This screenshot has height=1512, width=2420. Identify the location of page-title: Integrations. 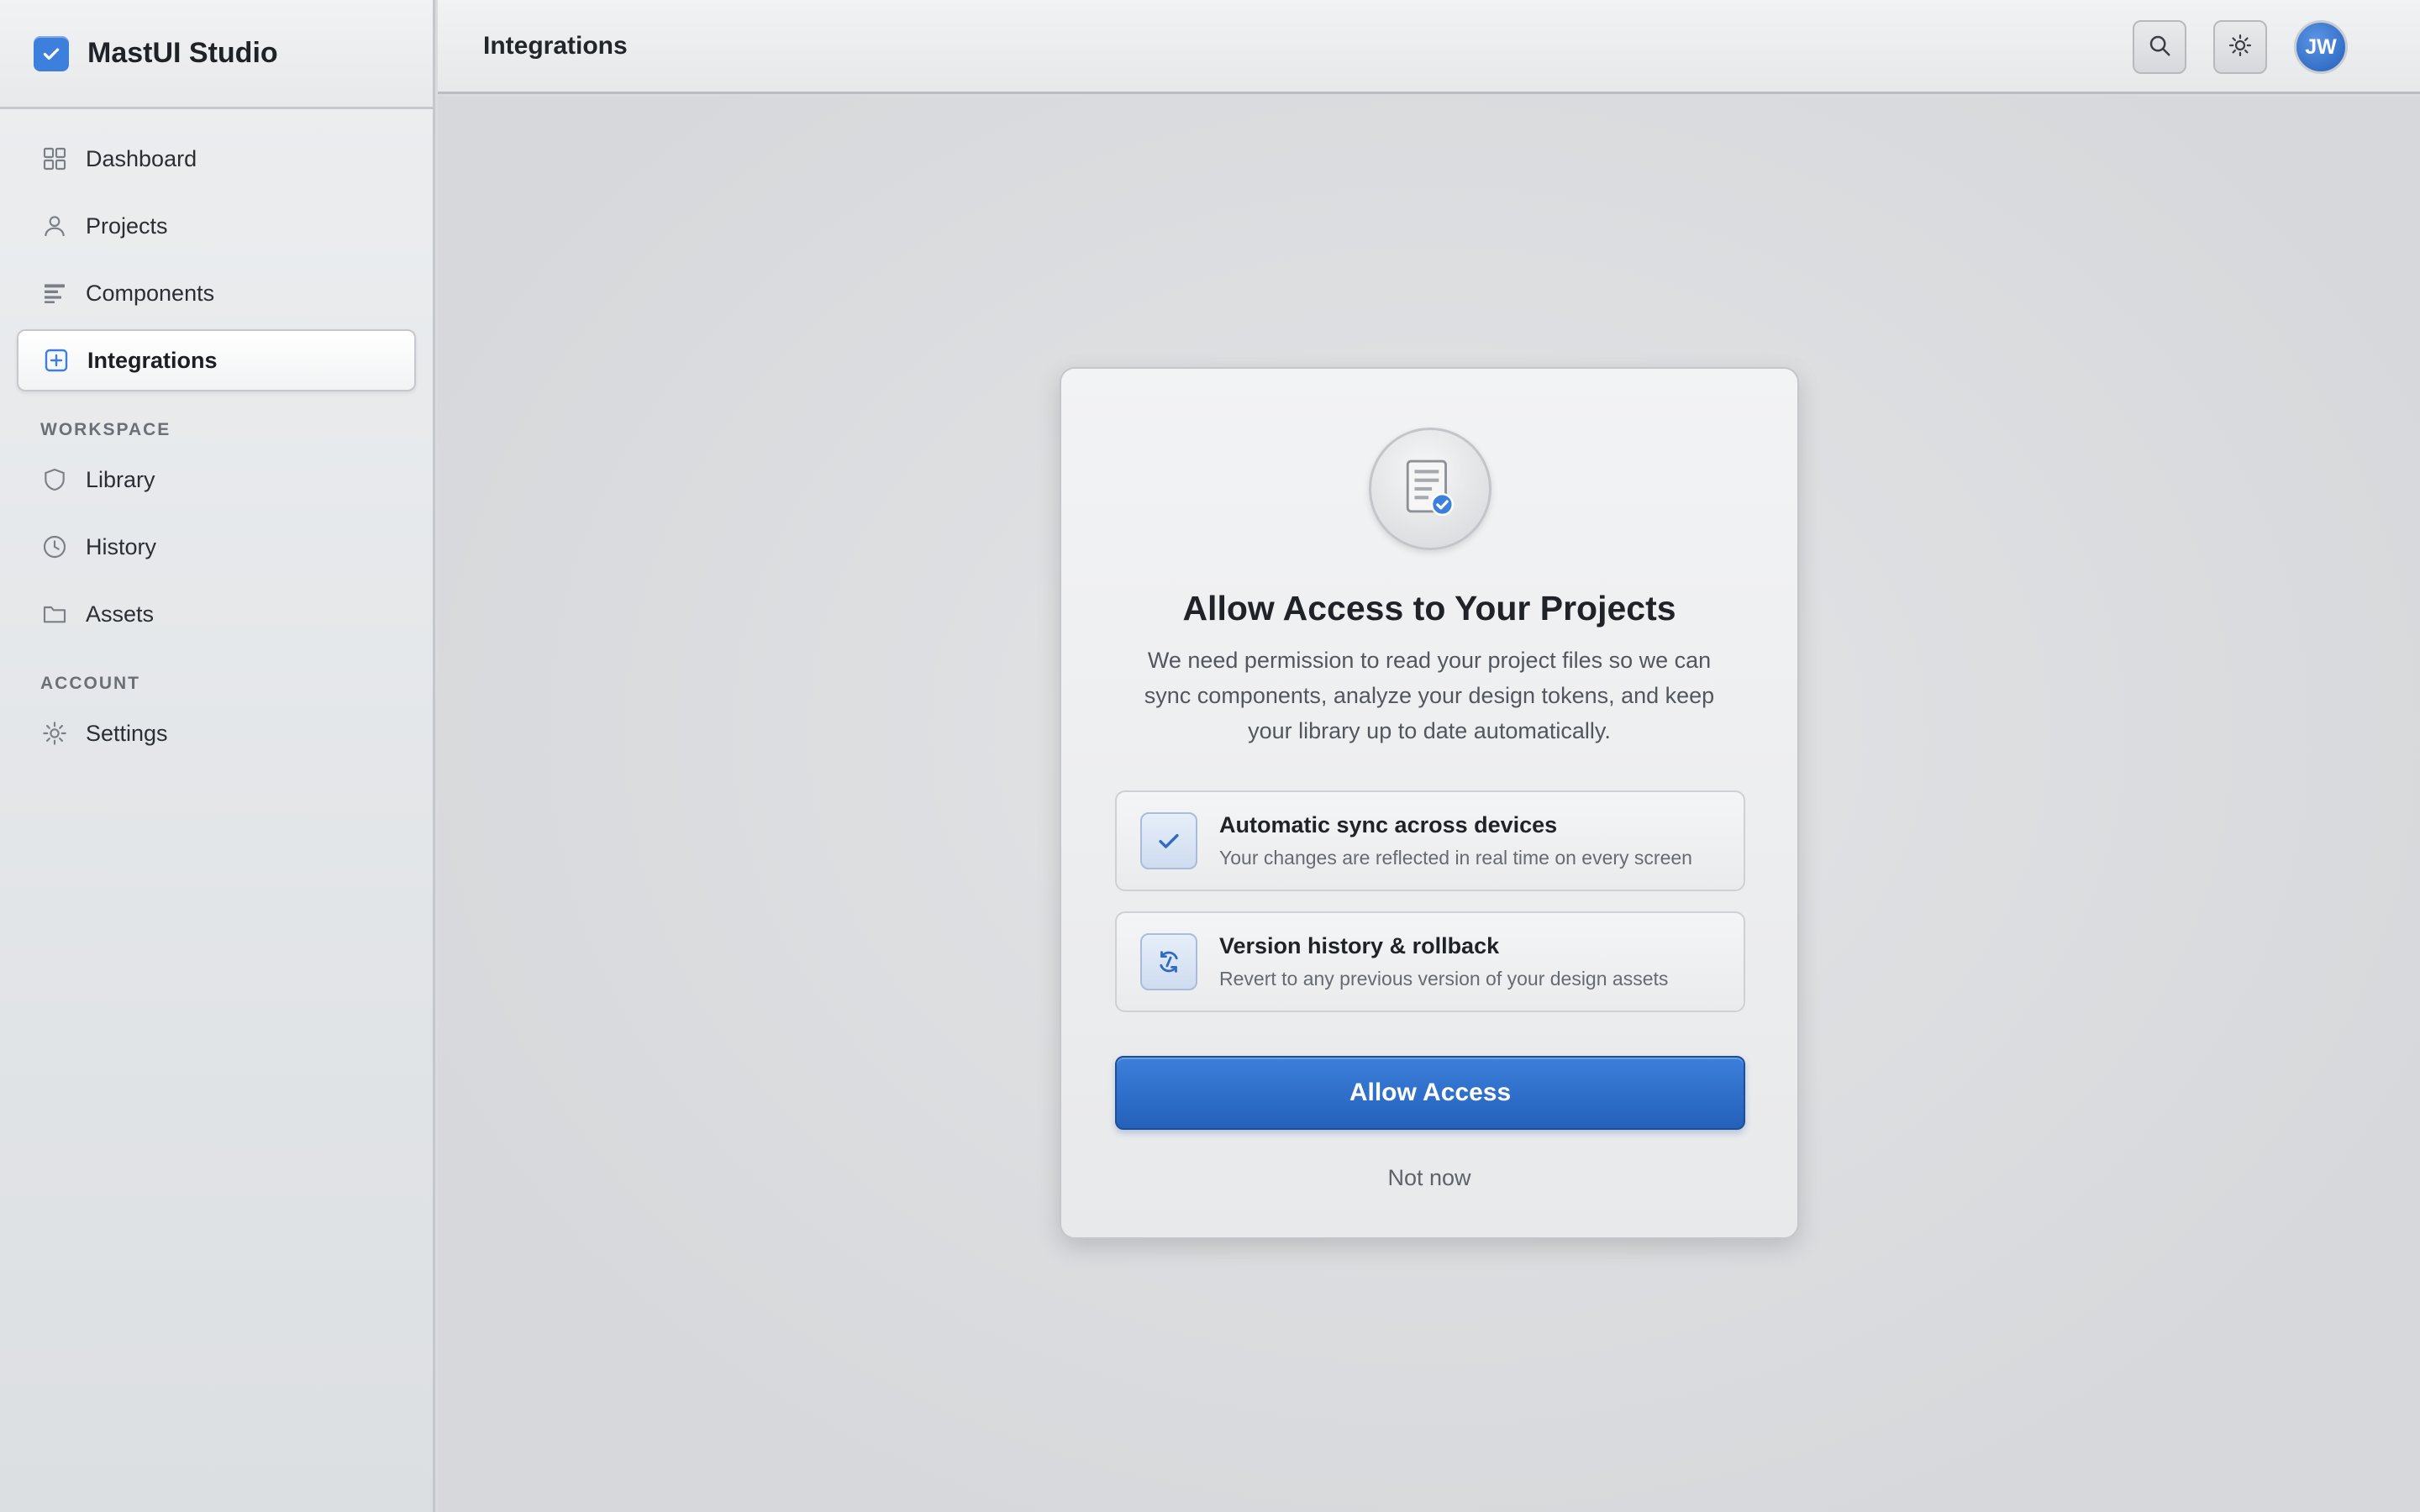
(555, 45).